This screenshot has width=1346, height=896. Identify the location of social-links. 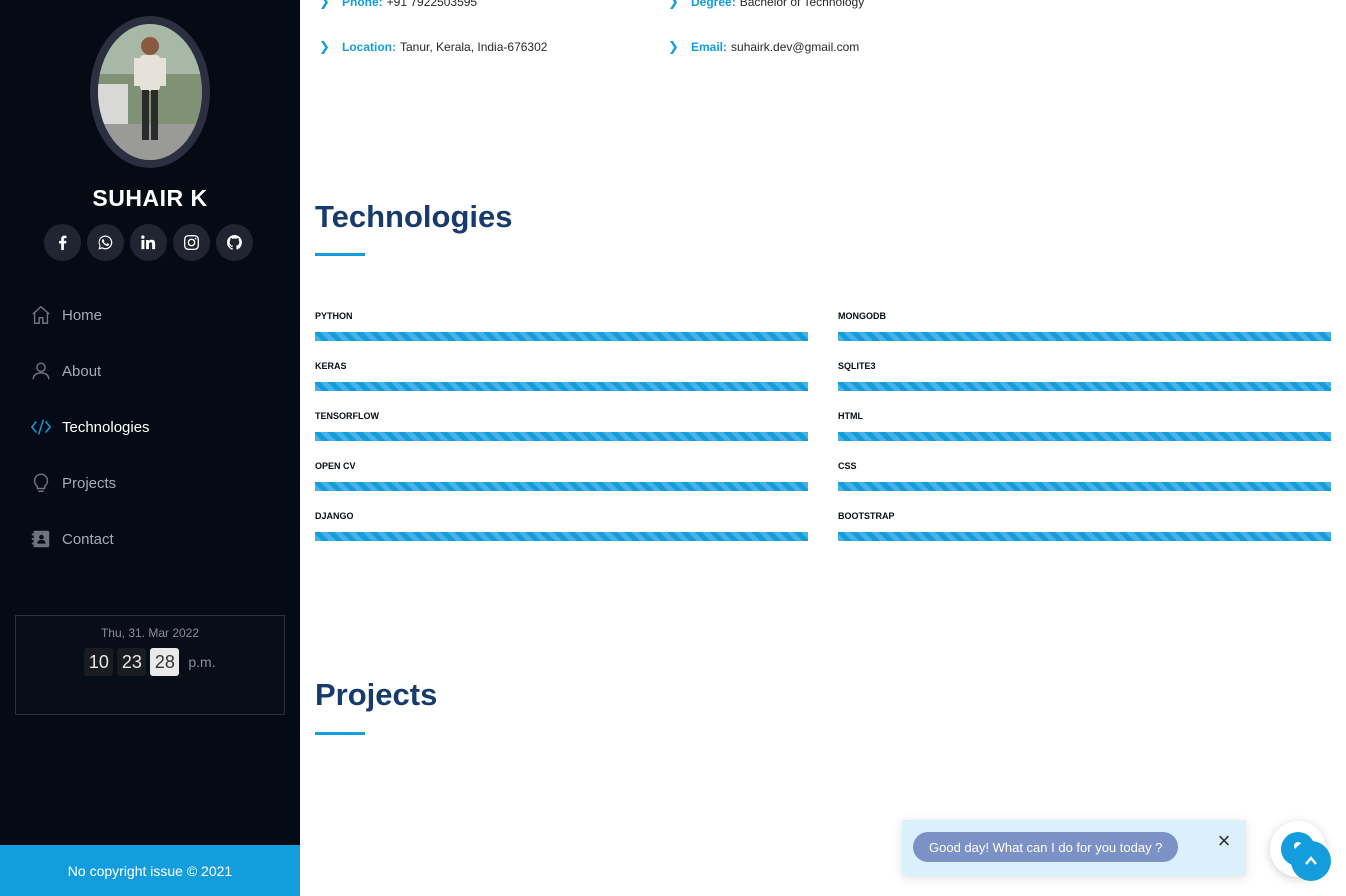
(148, 242).